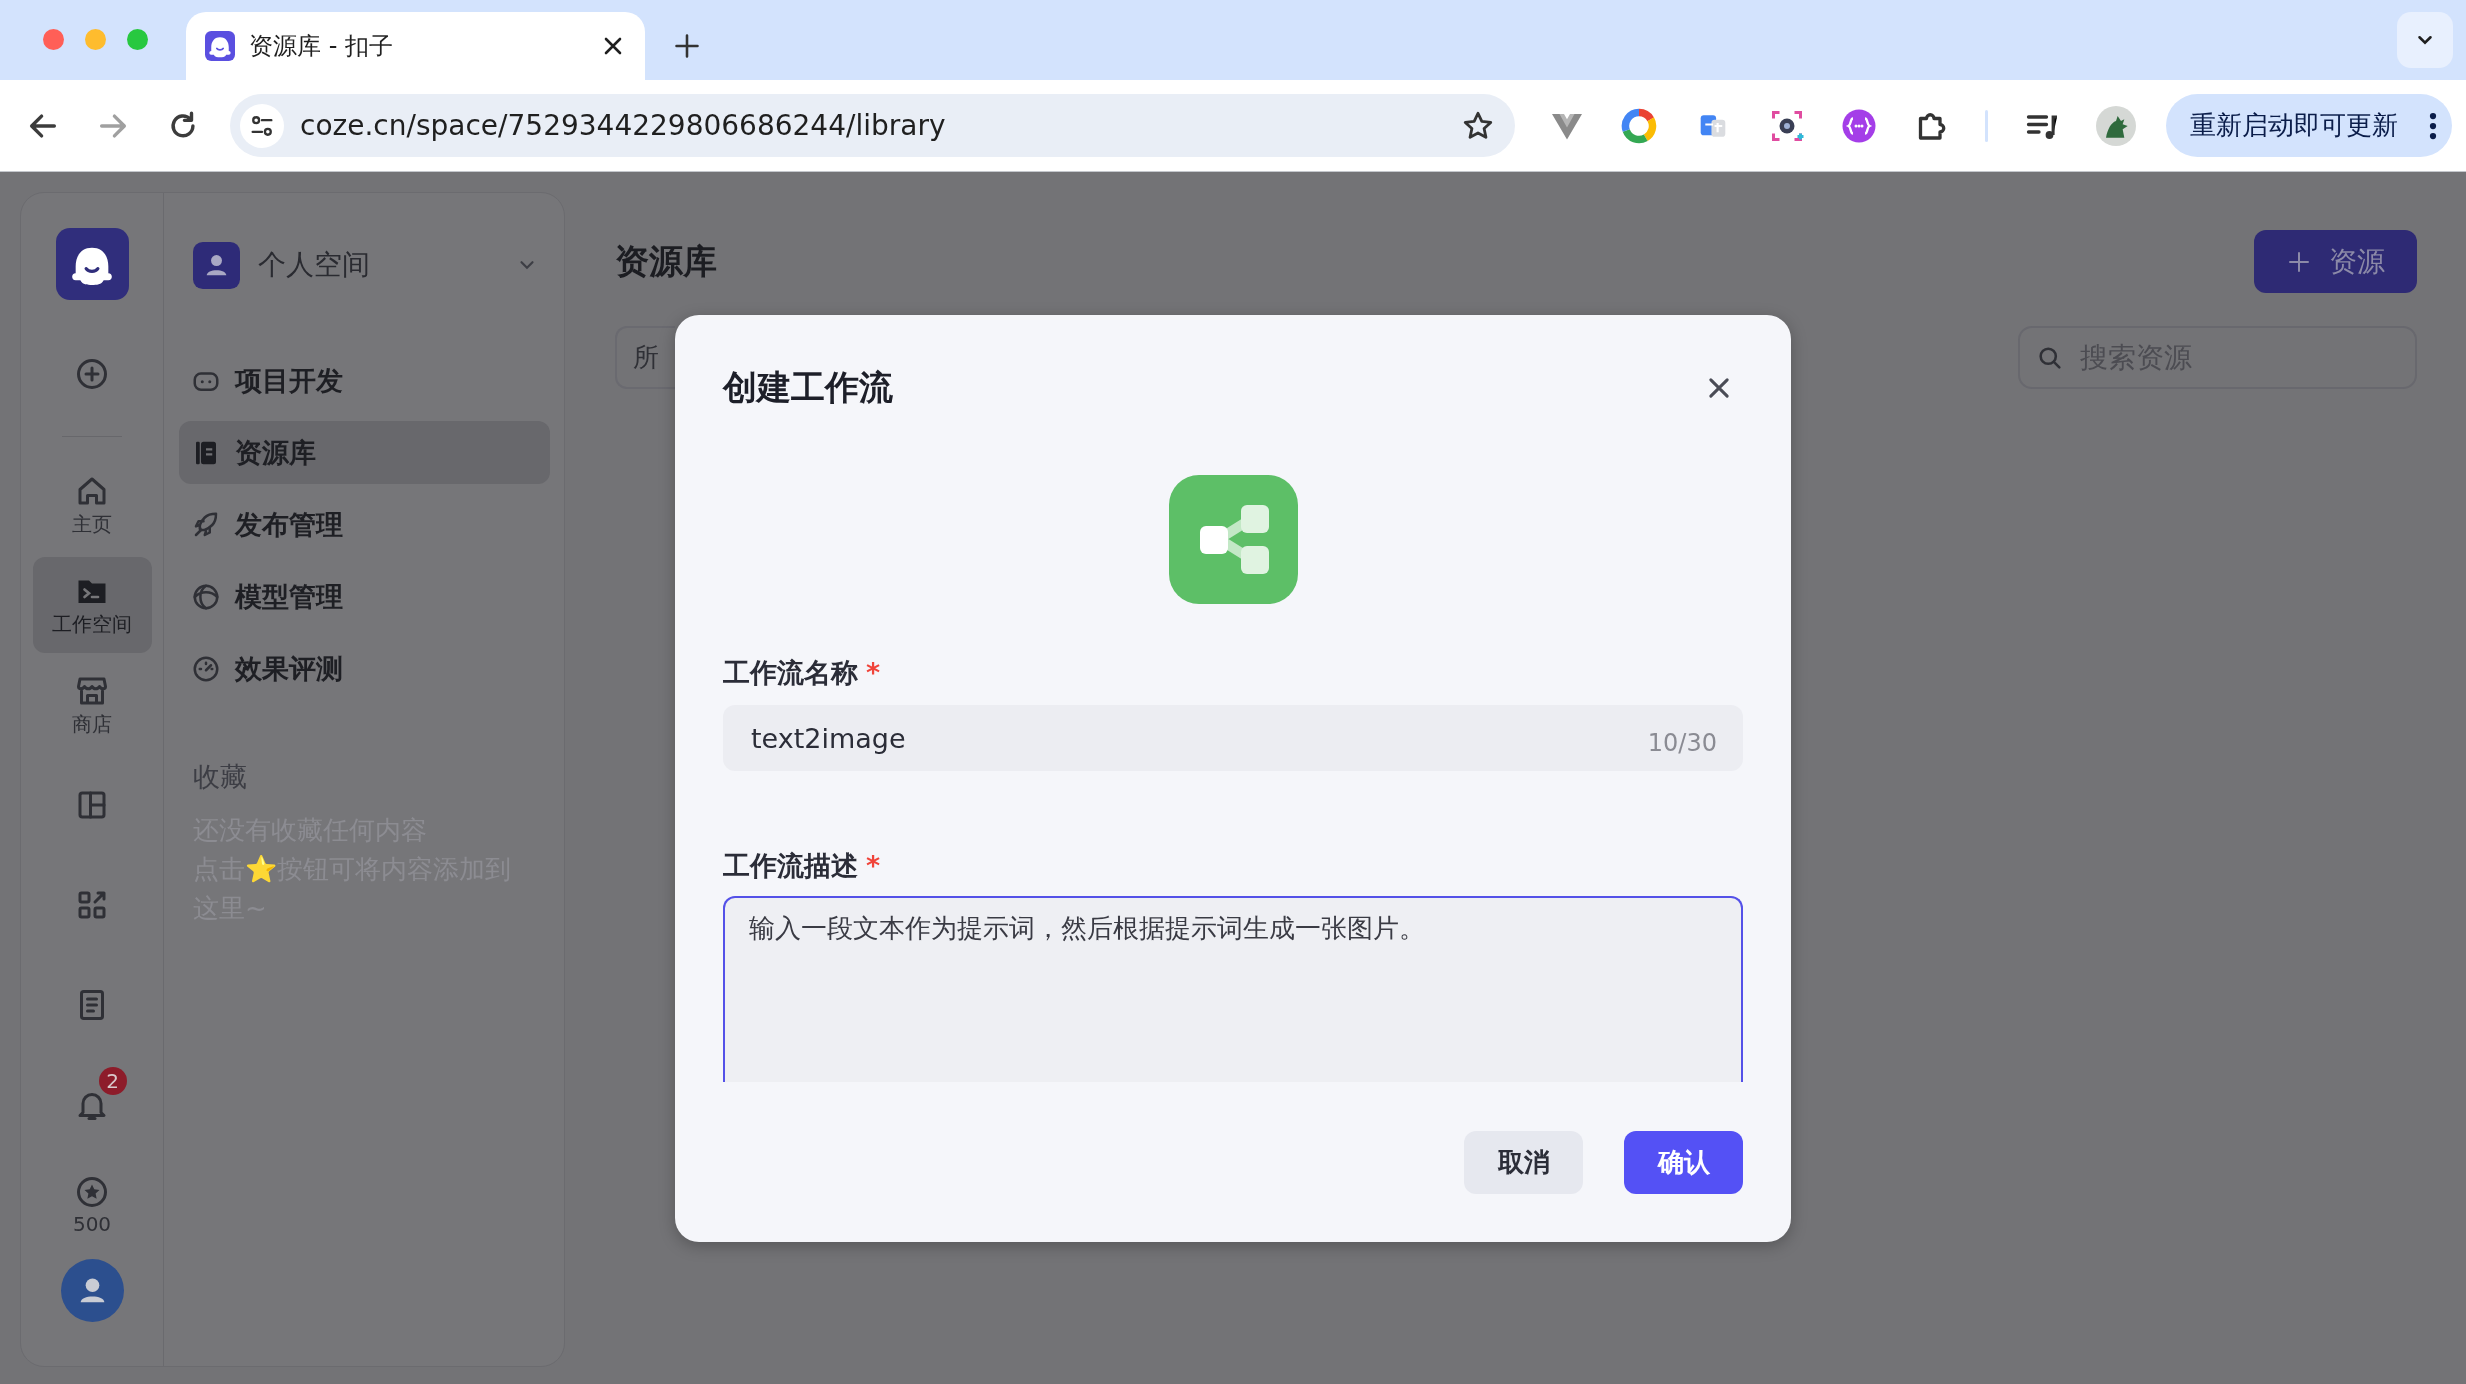 The width and height of the screenshot is (2466, 1384). I want to click on nav-item: 主页, so click(92, 505).